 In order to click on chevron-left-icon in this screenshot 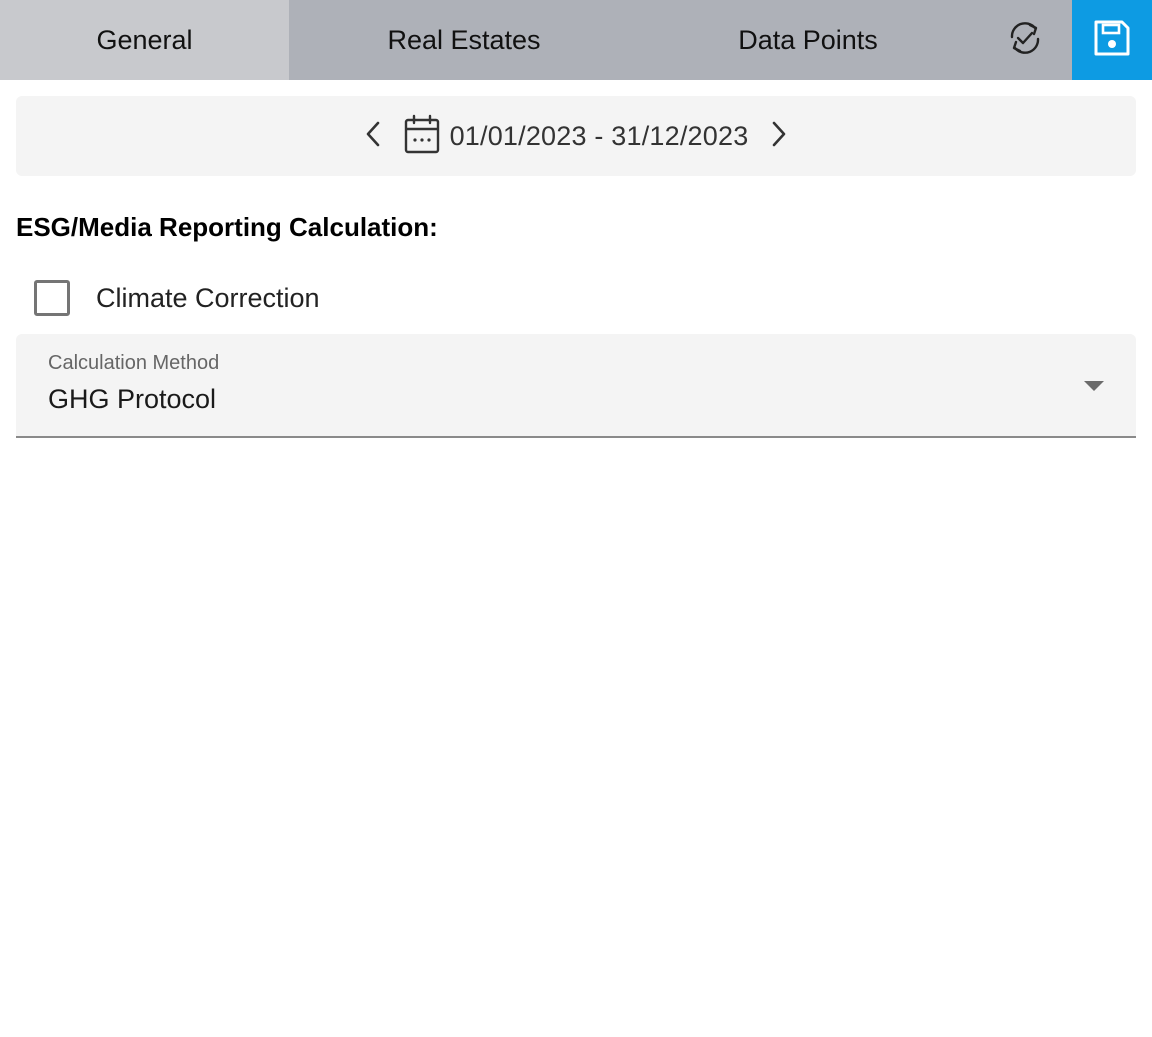, I will do `click(374, 136)`.